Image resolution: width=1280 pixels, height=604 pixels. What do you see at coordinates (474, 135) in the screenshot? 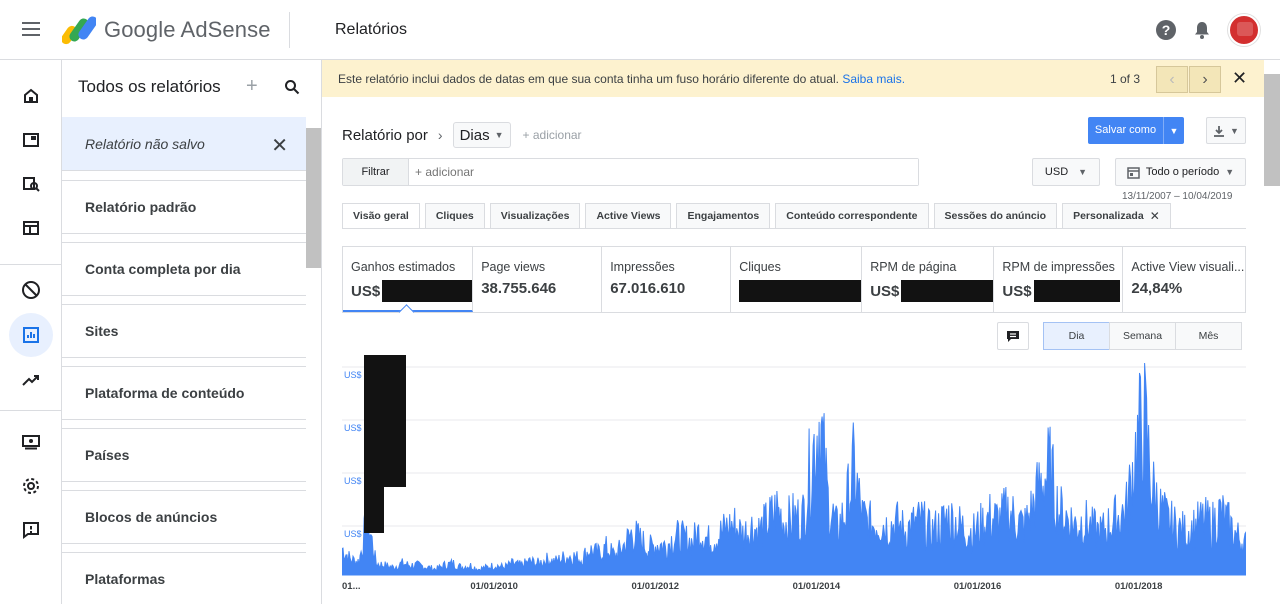
I see `dimension-label: Dias` at bounding box center [474, 135].